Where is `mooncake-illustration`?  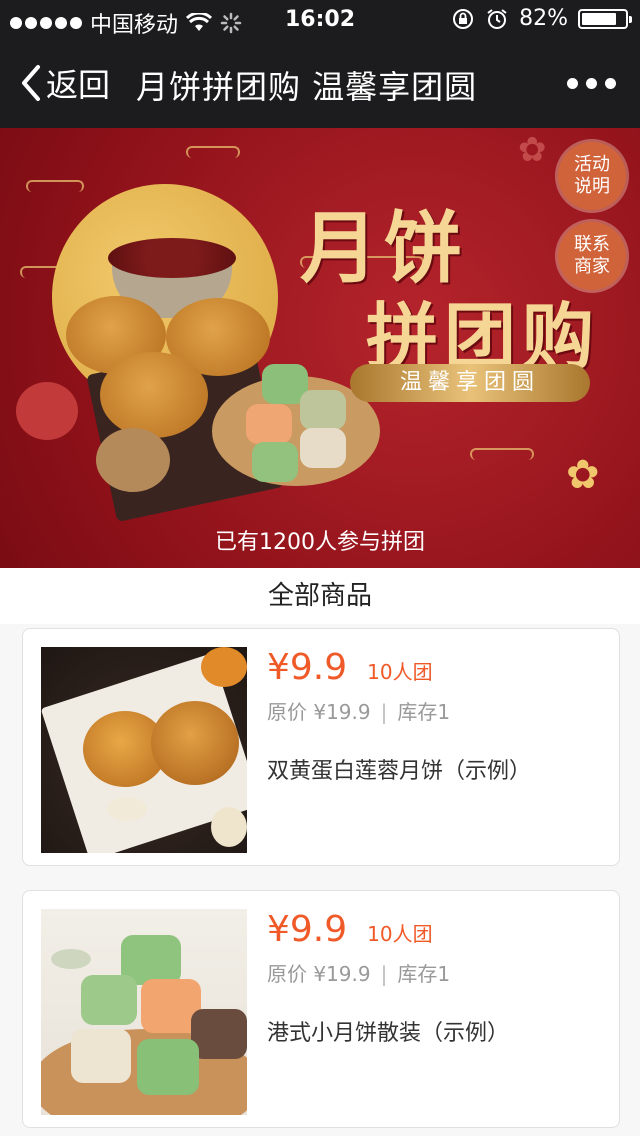
mooncake-illustration is located at coordinates (154, 395).